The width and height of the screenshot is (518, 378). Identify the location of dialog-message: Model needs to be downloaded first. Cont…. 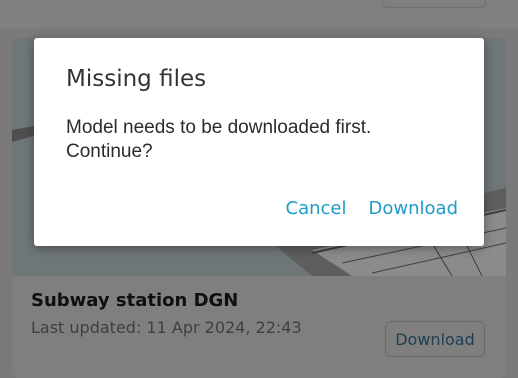
(219, 139).